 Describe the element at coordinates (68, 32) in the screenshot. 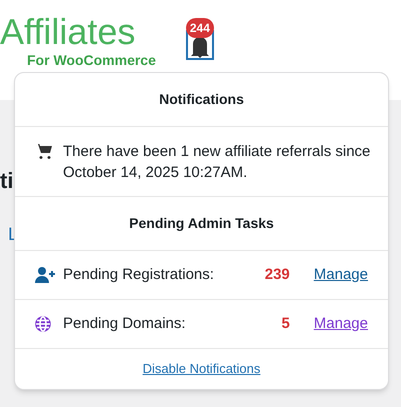

I see `logo-title: Affiliates` at that location.